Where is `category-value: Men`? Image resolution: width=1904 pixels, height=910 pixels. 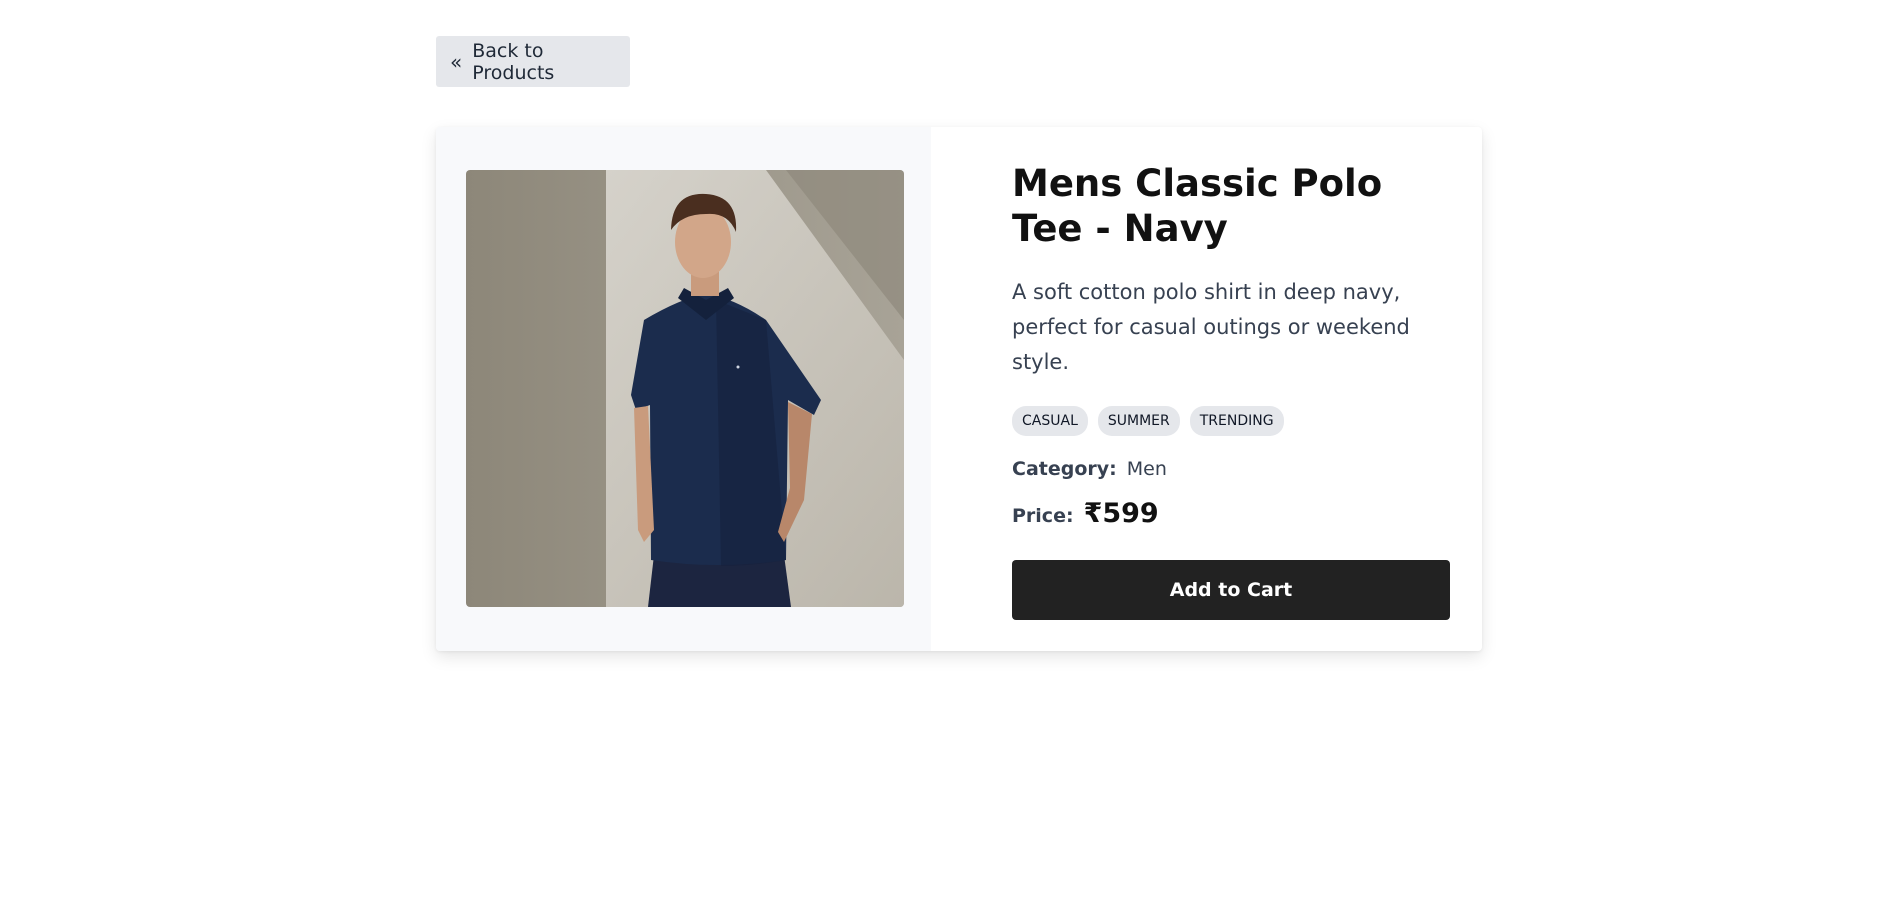 category-value: Men is located at coordinates (1146, 469).